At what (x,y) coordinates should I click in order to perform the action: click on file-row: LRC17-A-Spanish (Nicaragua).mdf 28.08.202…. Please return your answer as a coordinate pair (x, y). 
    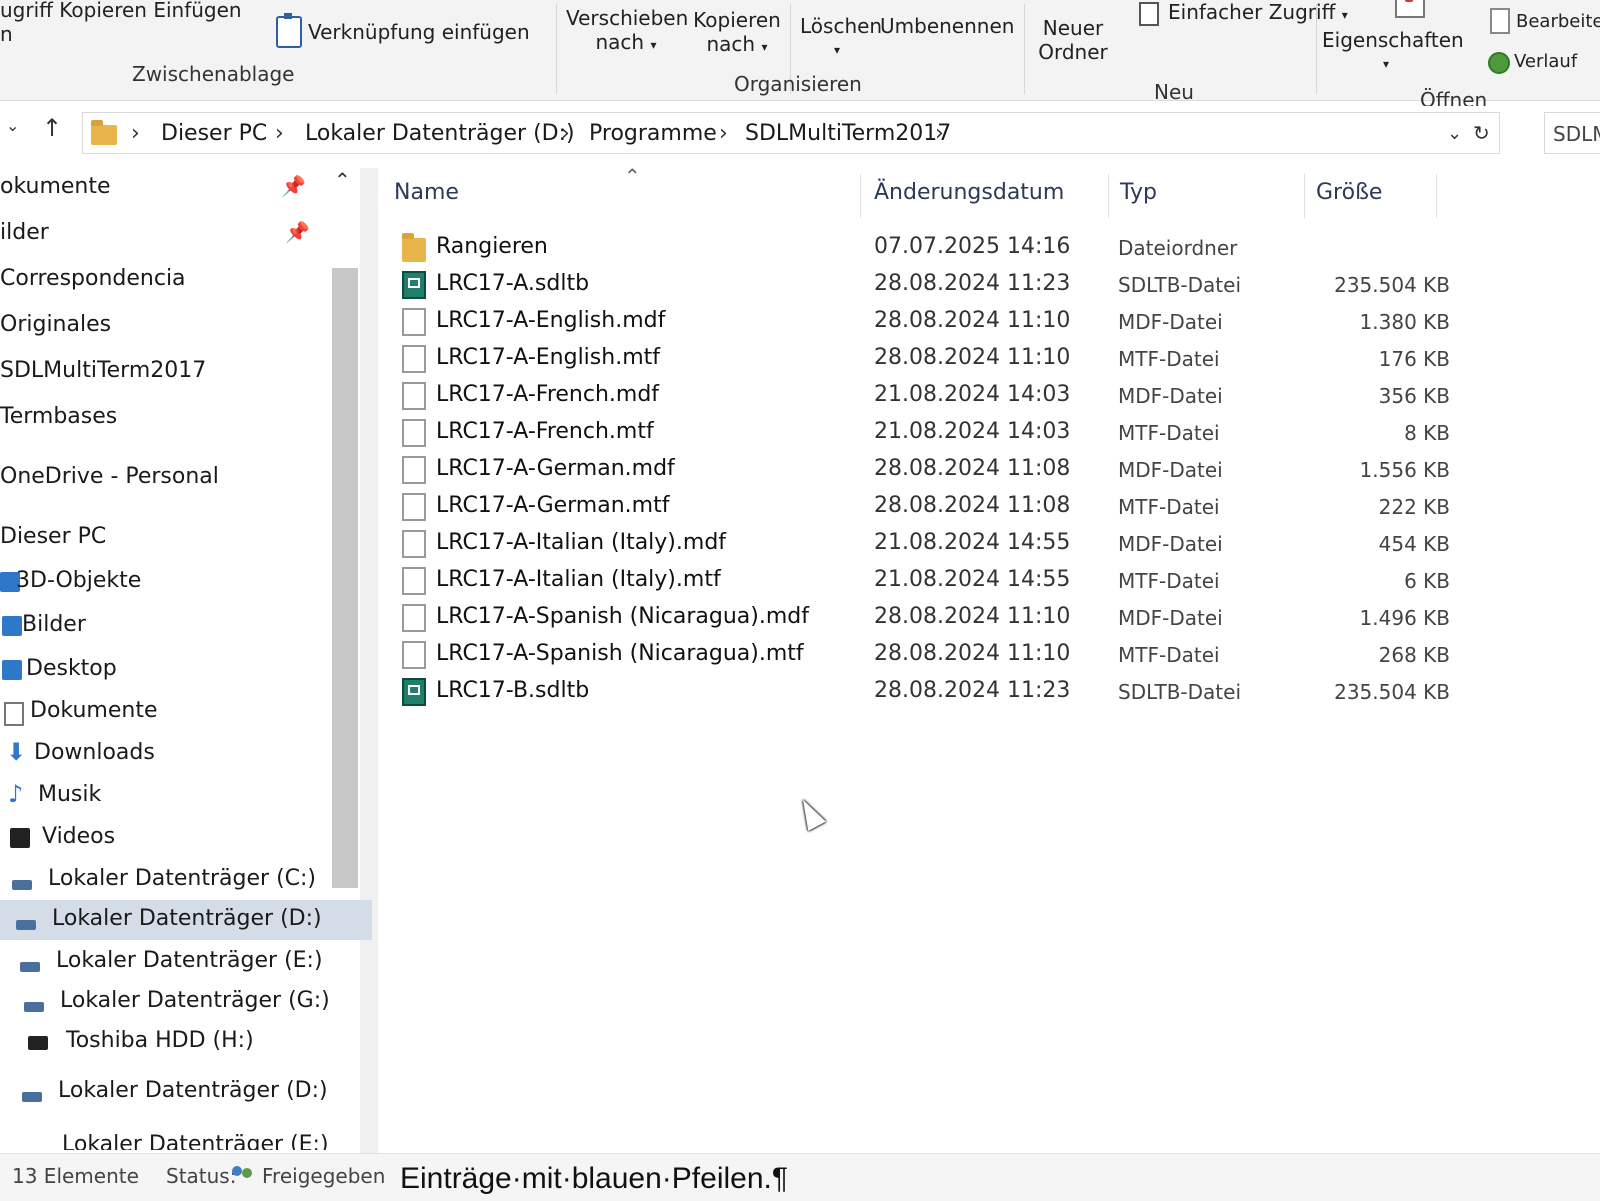
    Looking at the image, I should click on (920, 617).